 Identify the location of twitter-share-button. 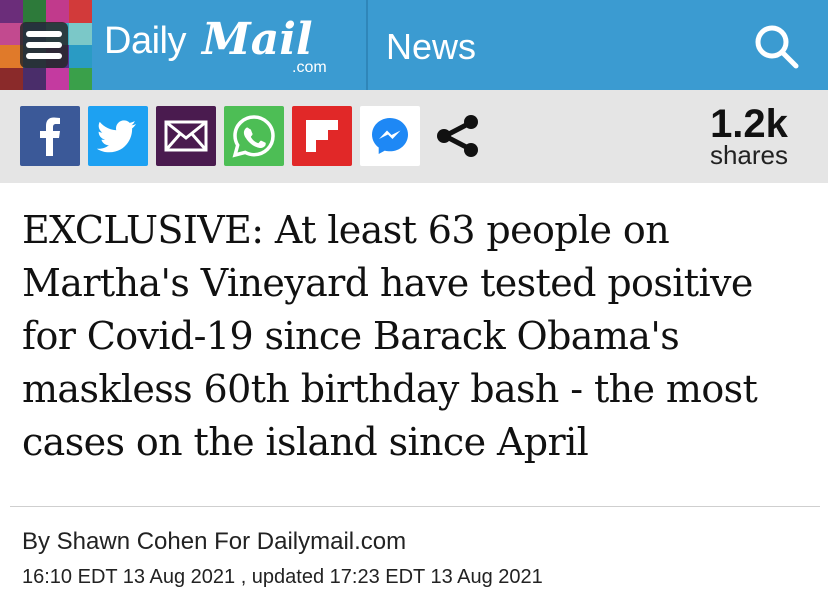
(118, 136).